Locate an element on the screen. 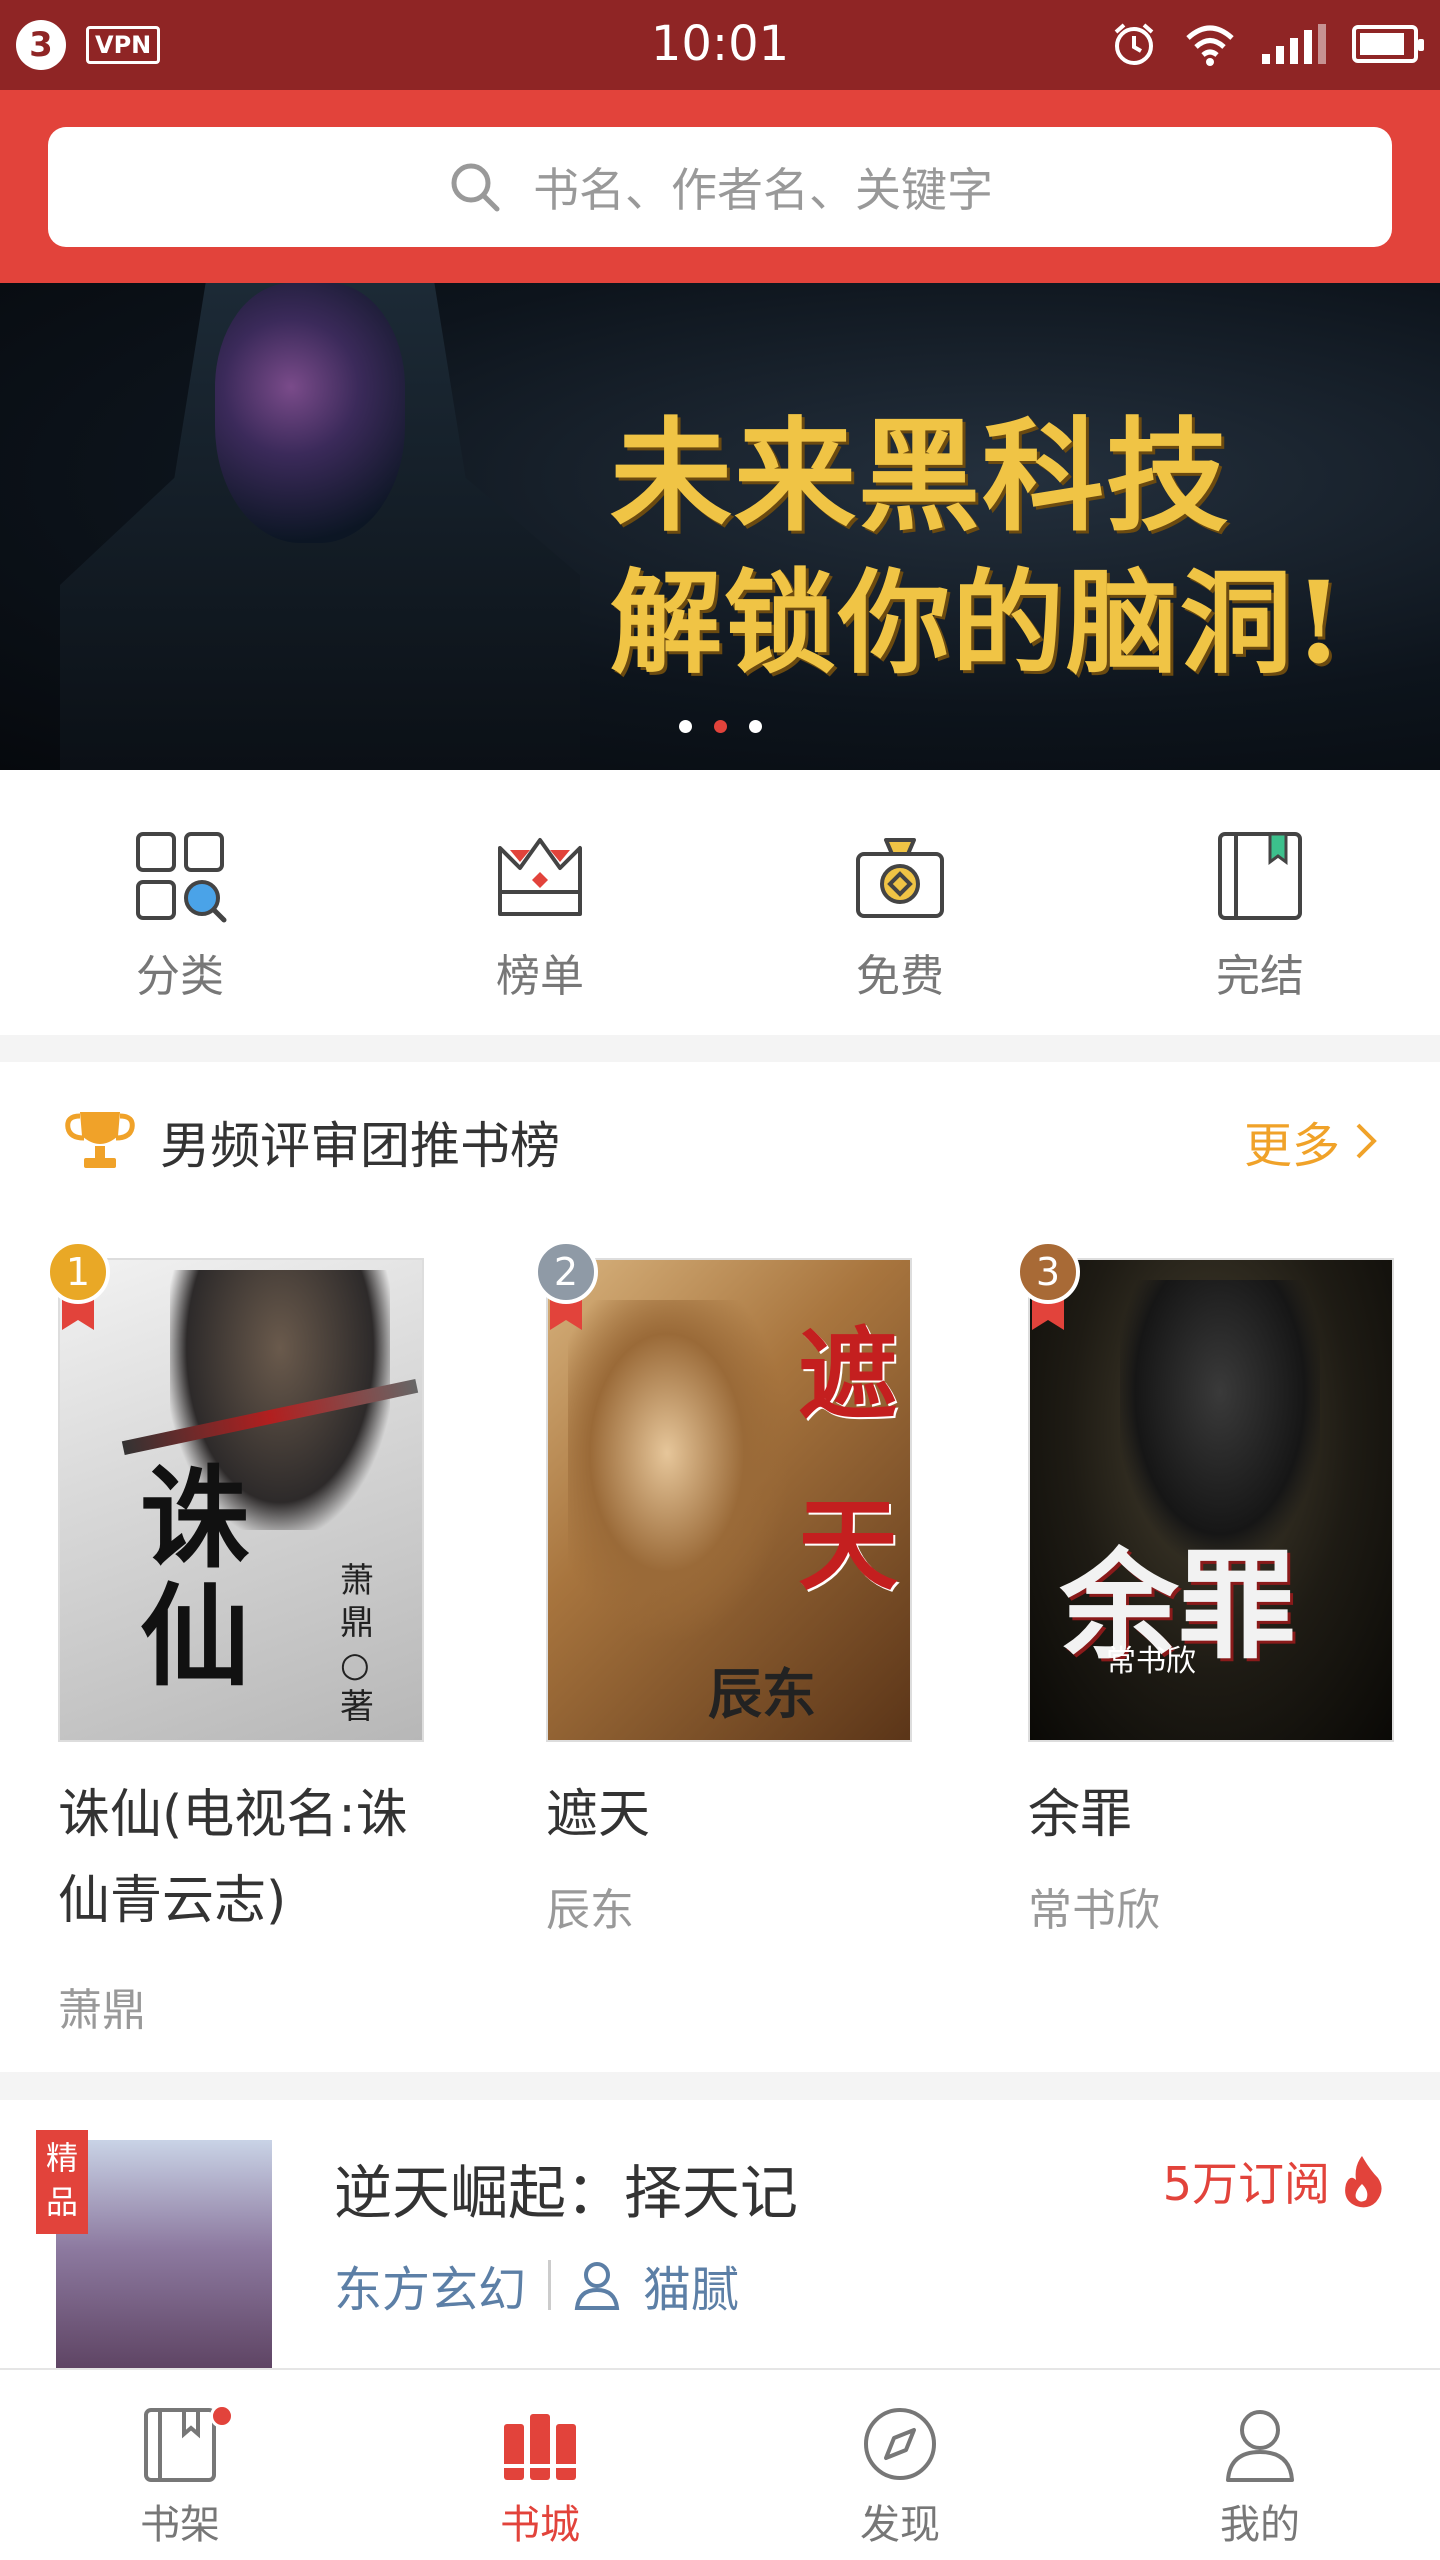 The height and width of the screenshot is (2560, 1440). tab-bookshelf: 书架 is located at coordinates (180, 2465).